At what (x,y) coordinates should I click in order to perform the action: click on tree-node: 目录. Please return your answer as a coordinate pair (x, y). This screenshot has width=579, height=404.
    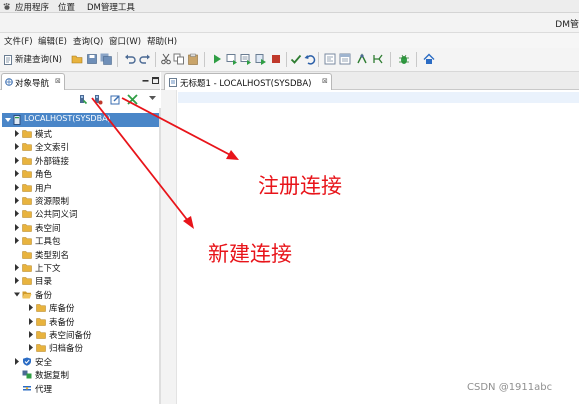
    Looking at the image, I should click on (79, 280).